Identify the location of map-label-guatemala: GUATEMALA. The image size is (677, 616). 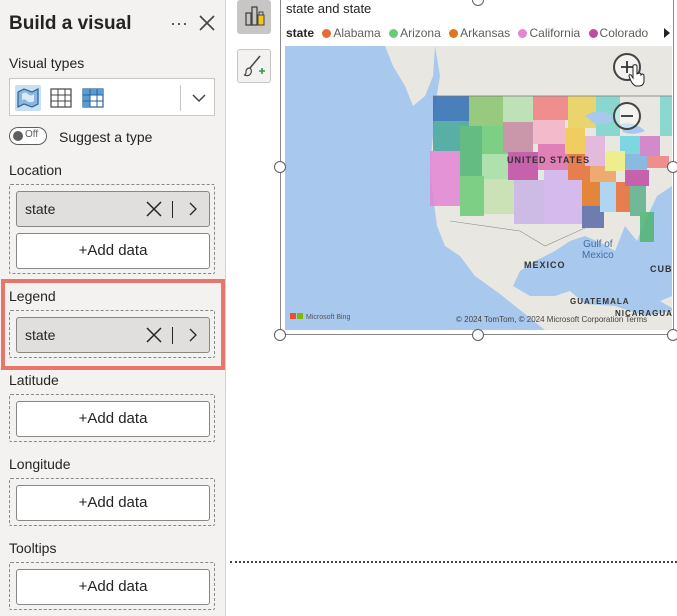
(600, 301).